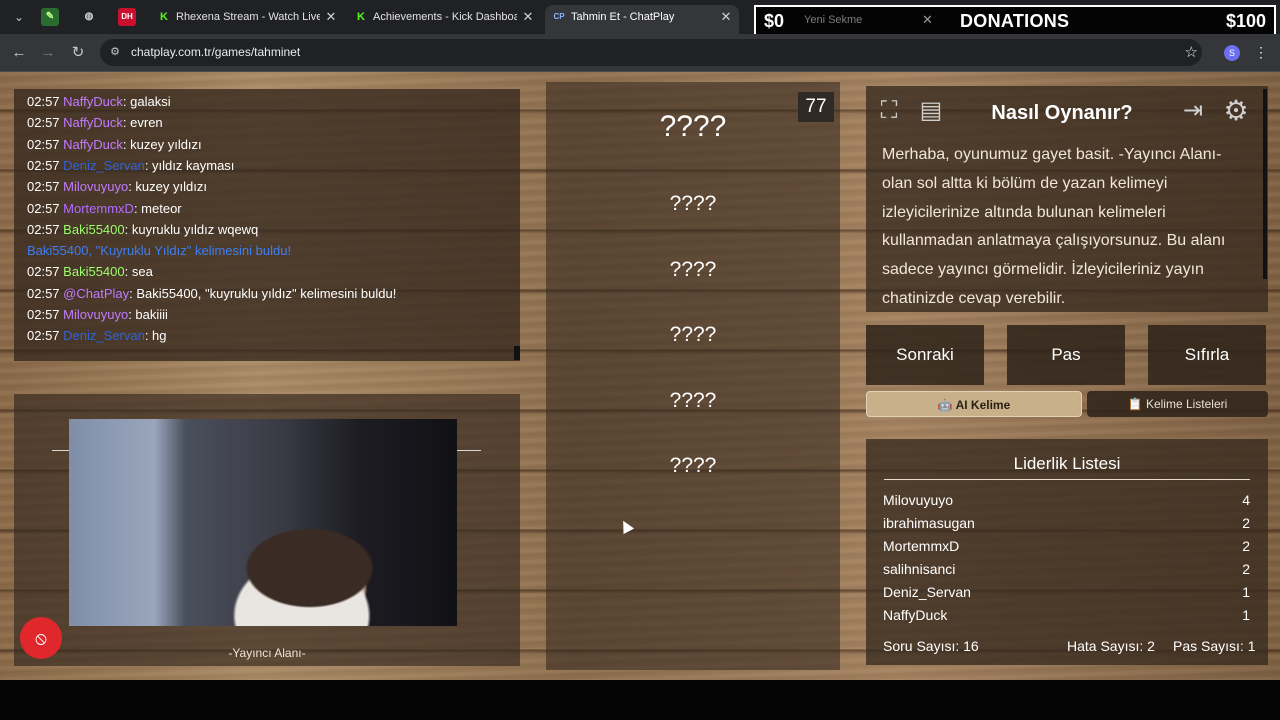 The width and height of the screenshot is (1280, 720). What do you see at coordinates (931, 646) in the screenshot?
I see `question-count: Soru Sayısı: 16` at bounding box center [931, 646].